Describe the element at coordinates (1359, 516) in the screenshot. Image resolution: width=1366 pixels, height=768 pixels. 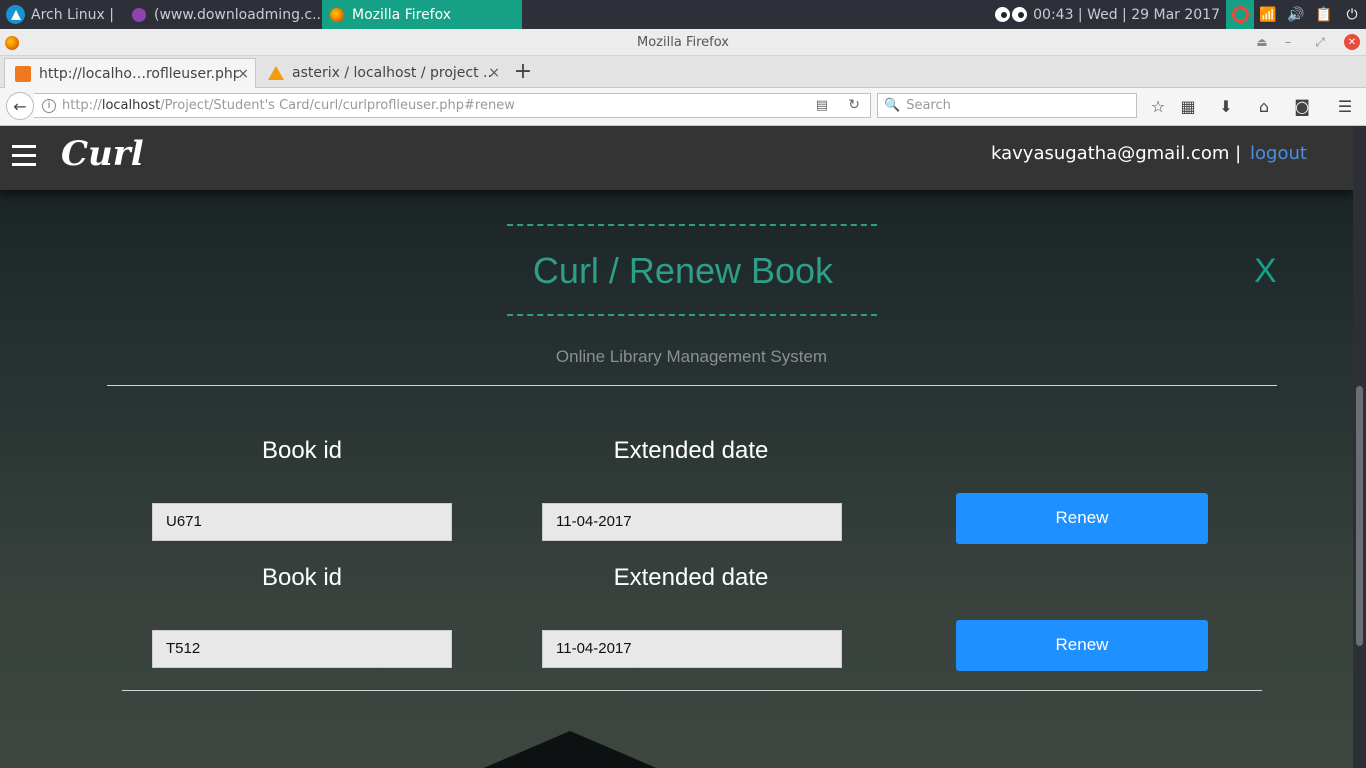
I see `scrollbar-thumb` at that location.